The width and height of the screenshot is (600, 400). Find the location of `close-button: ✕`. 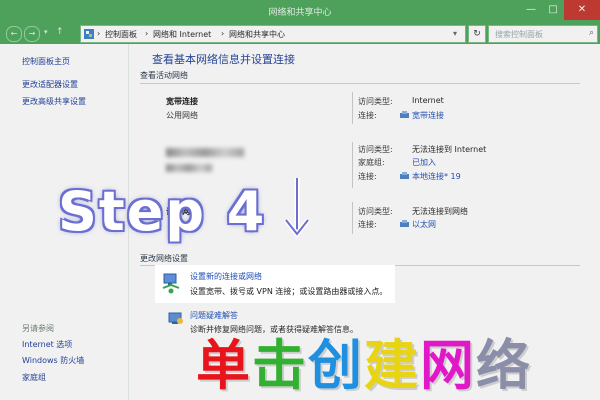

close-button: ✕ is located at coordinates (582, 10).